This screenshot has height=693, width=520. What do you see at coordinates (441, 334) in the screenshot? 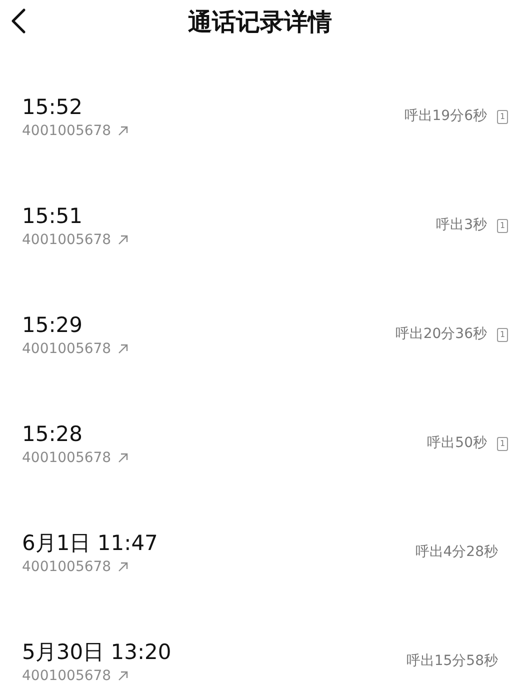
I see `call-duration: 呼出20分36秒` at bounding box center [441, 334].